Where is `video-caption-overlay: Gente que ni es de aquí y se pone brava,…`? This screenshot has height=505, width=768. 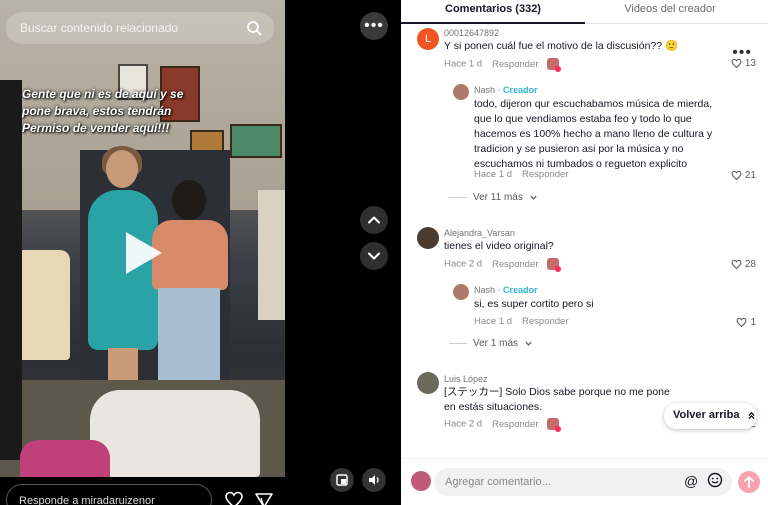 video-caption-overlay: Gente que ni es de aquí y se pone brava,… is located at coordinates (103, 111).